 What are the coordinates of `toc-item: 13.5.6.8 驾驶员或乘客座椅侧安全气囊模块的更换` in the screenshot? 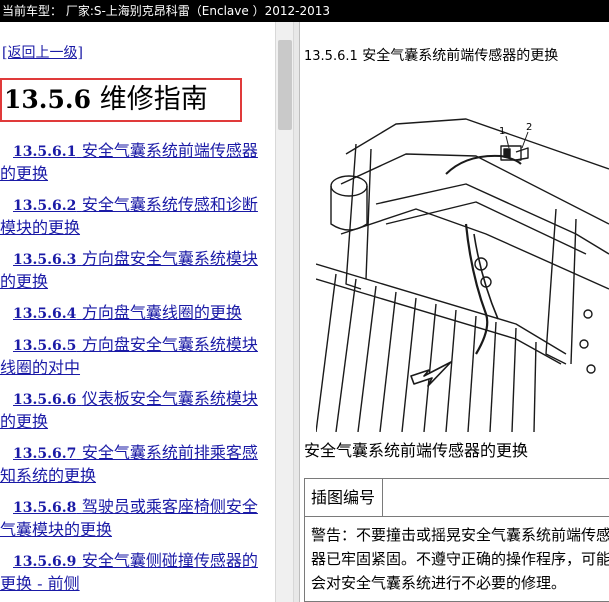 It's located at (136, 518).